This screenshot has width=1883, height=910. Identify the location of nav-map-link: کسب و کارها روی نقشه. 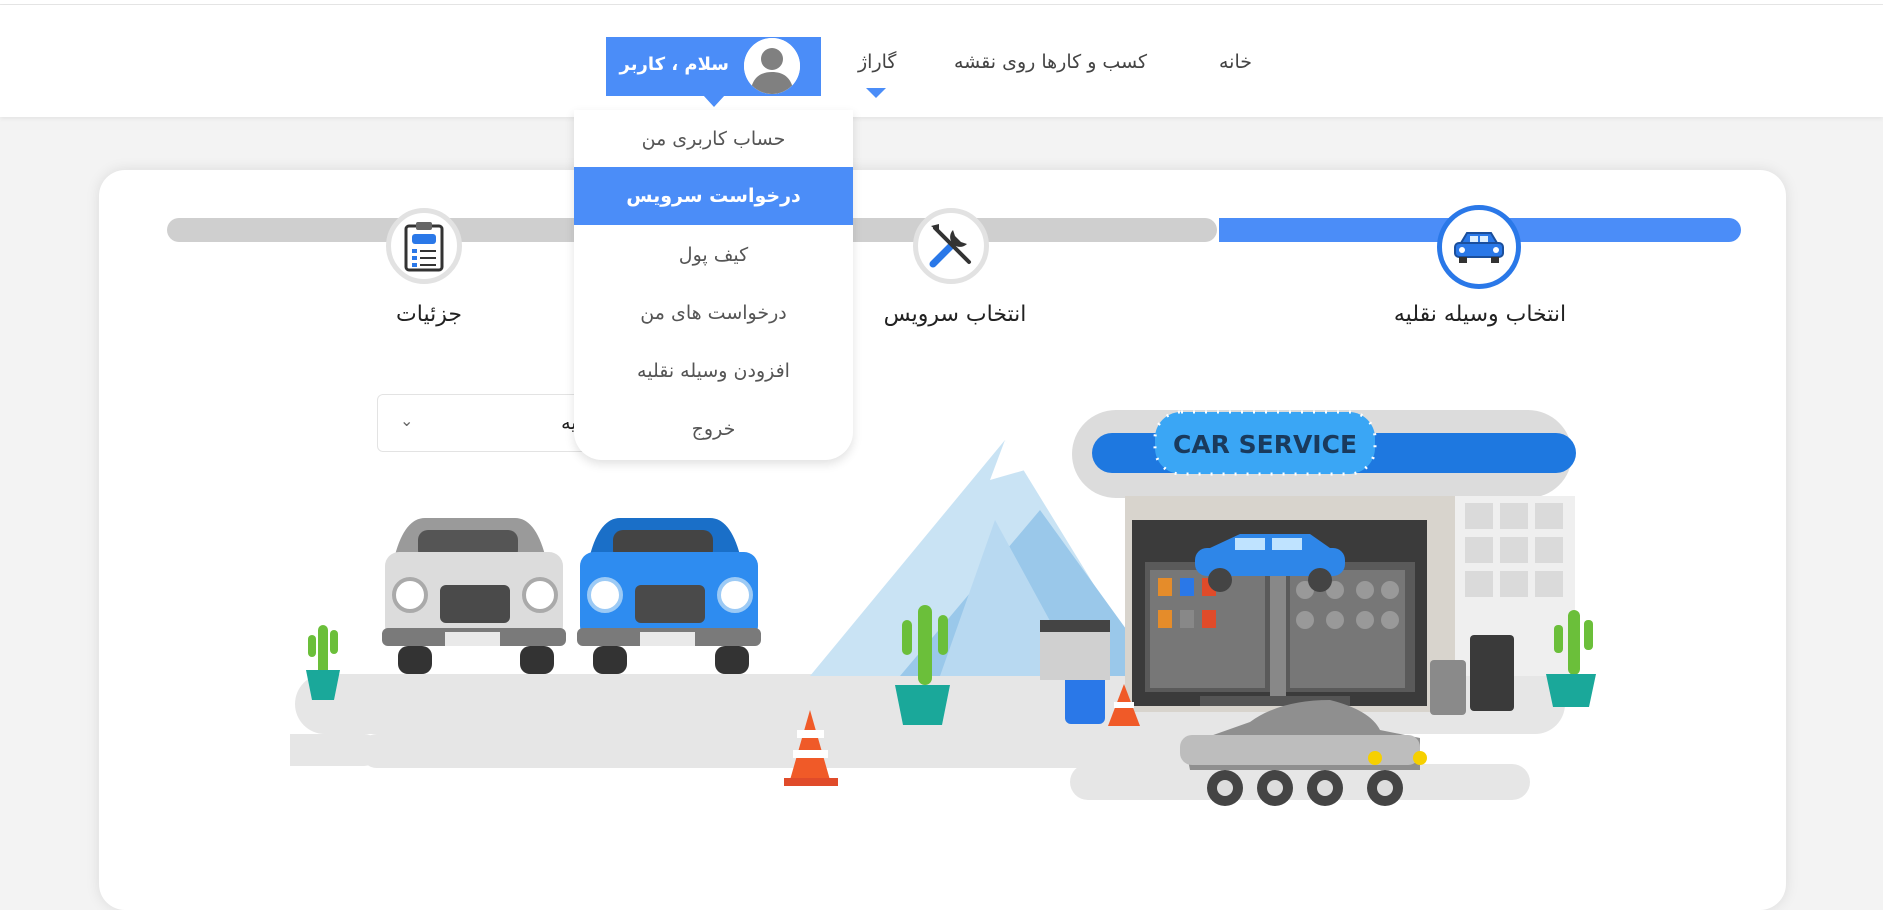
(1050, 62).